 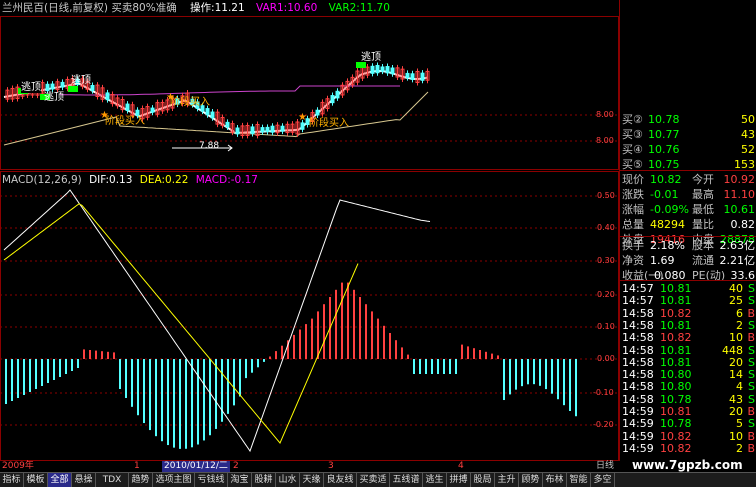 What do you see at coordinates (340, 480) in the screenshot?
I see `tab-13: 良友线` at bounding box center [340, 480].